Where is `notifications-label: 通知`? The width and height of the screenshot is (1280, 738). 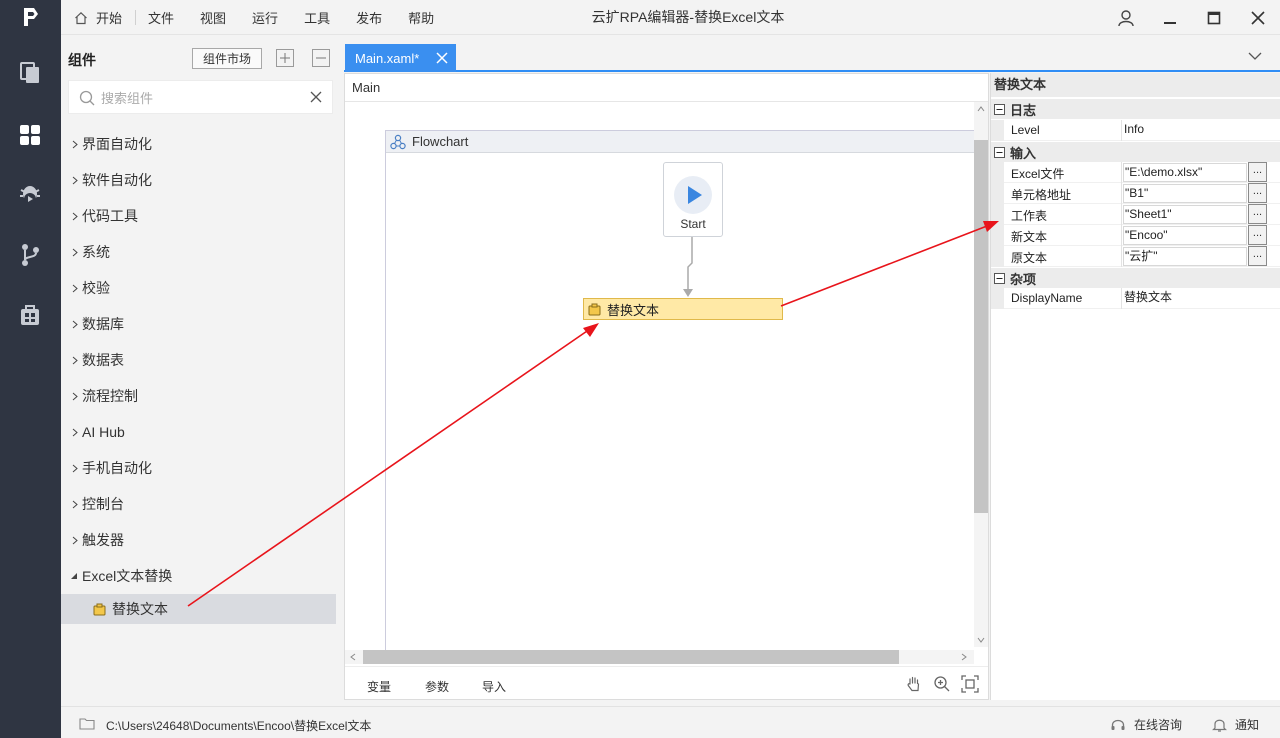 notifications-label: 通知 is located at coordinates (1247, 725).